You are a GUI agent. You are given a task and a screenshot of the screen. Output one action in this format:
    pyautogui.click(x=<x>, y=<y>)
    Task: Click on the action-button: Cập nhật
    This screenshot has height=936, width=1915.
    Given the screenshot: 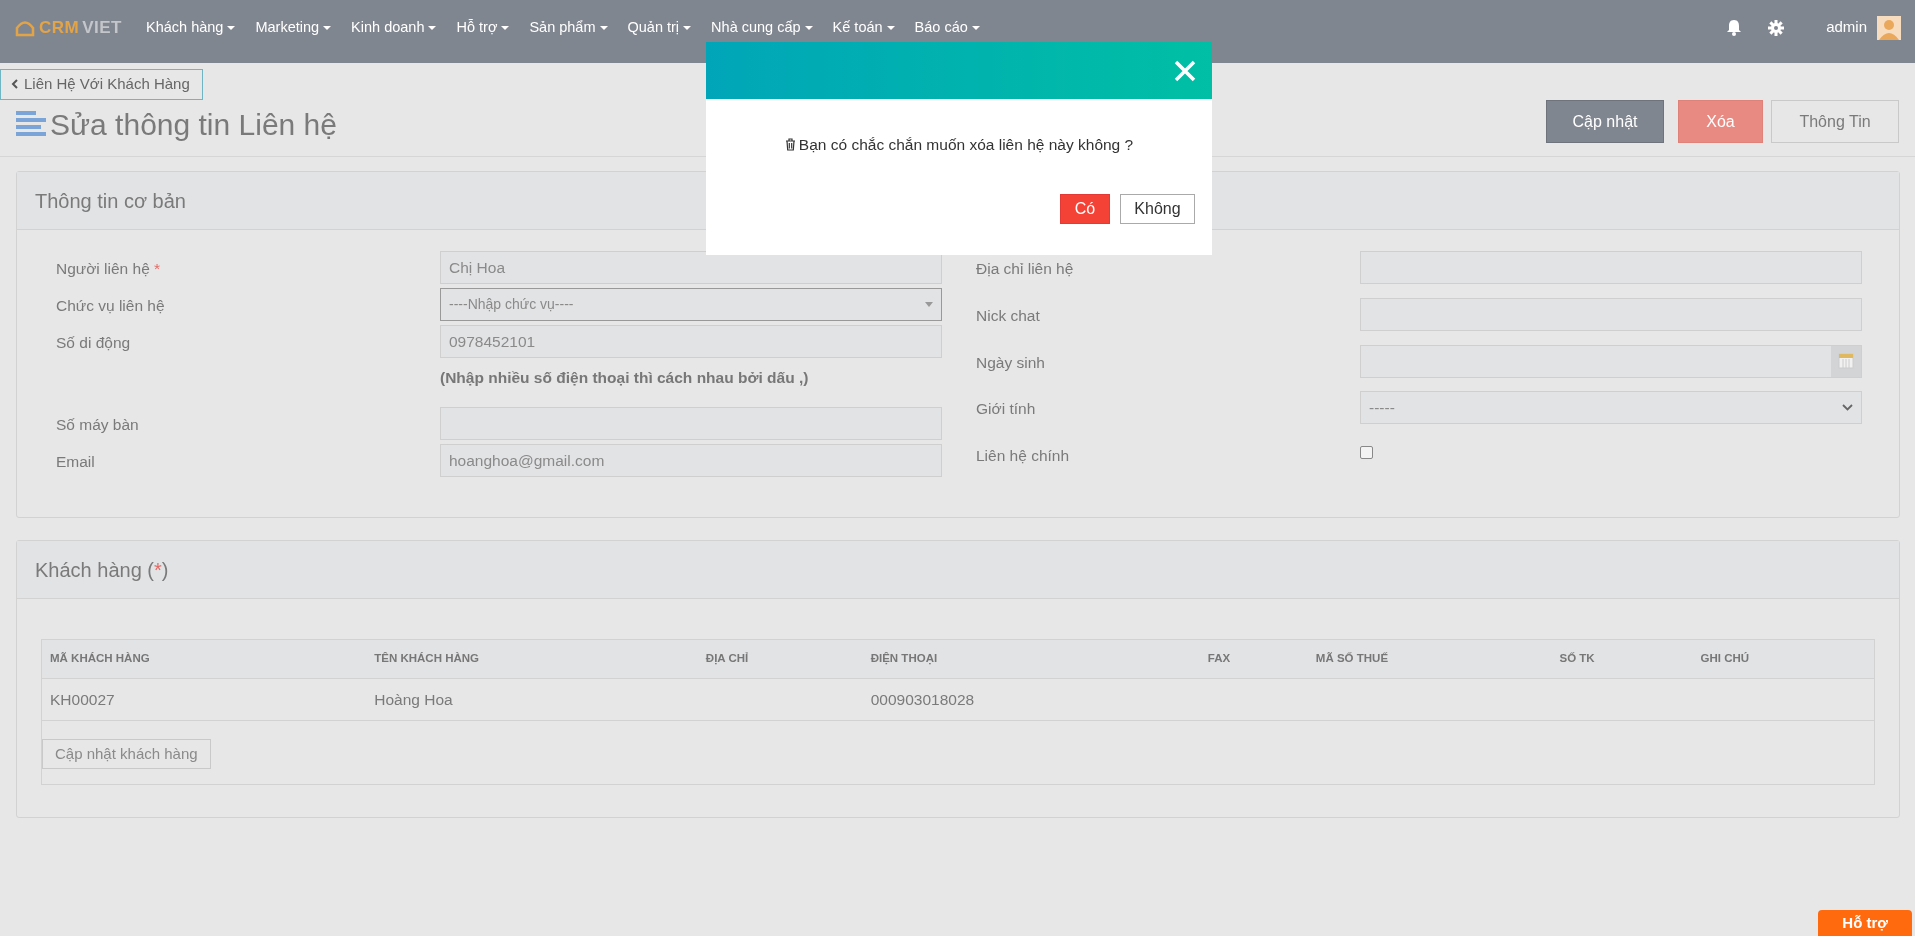 What is the action you would take?
    pyautogui.click(x=1605, y=121)
    